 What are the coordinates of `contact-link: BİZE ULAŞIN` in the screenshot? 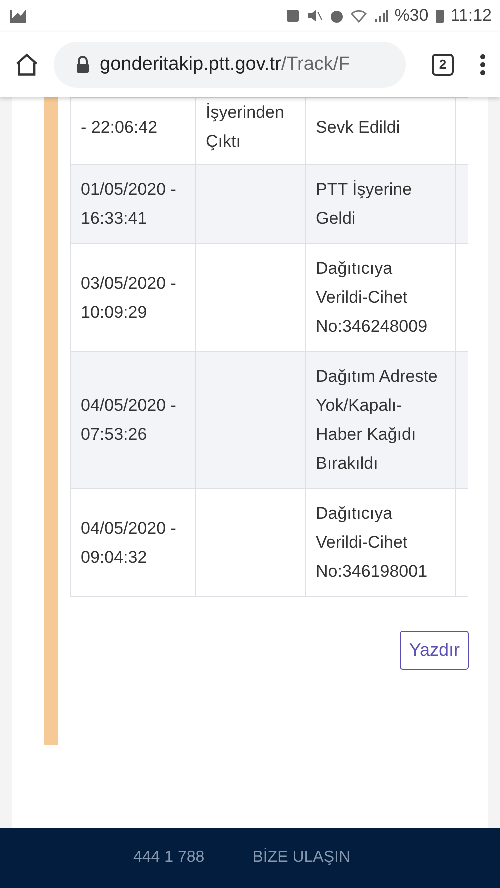 It's located at (301, 858).